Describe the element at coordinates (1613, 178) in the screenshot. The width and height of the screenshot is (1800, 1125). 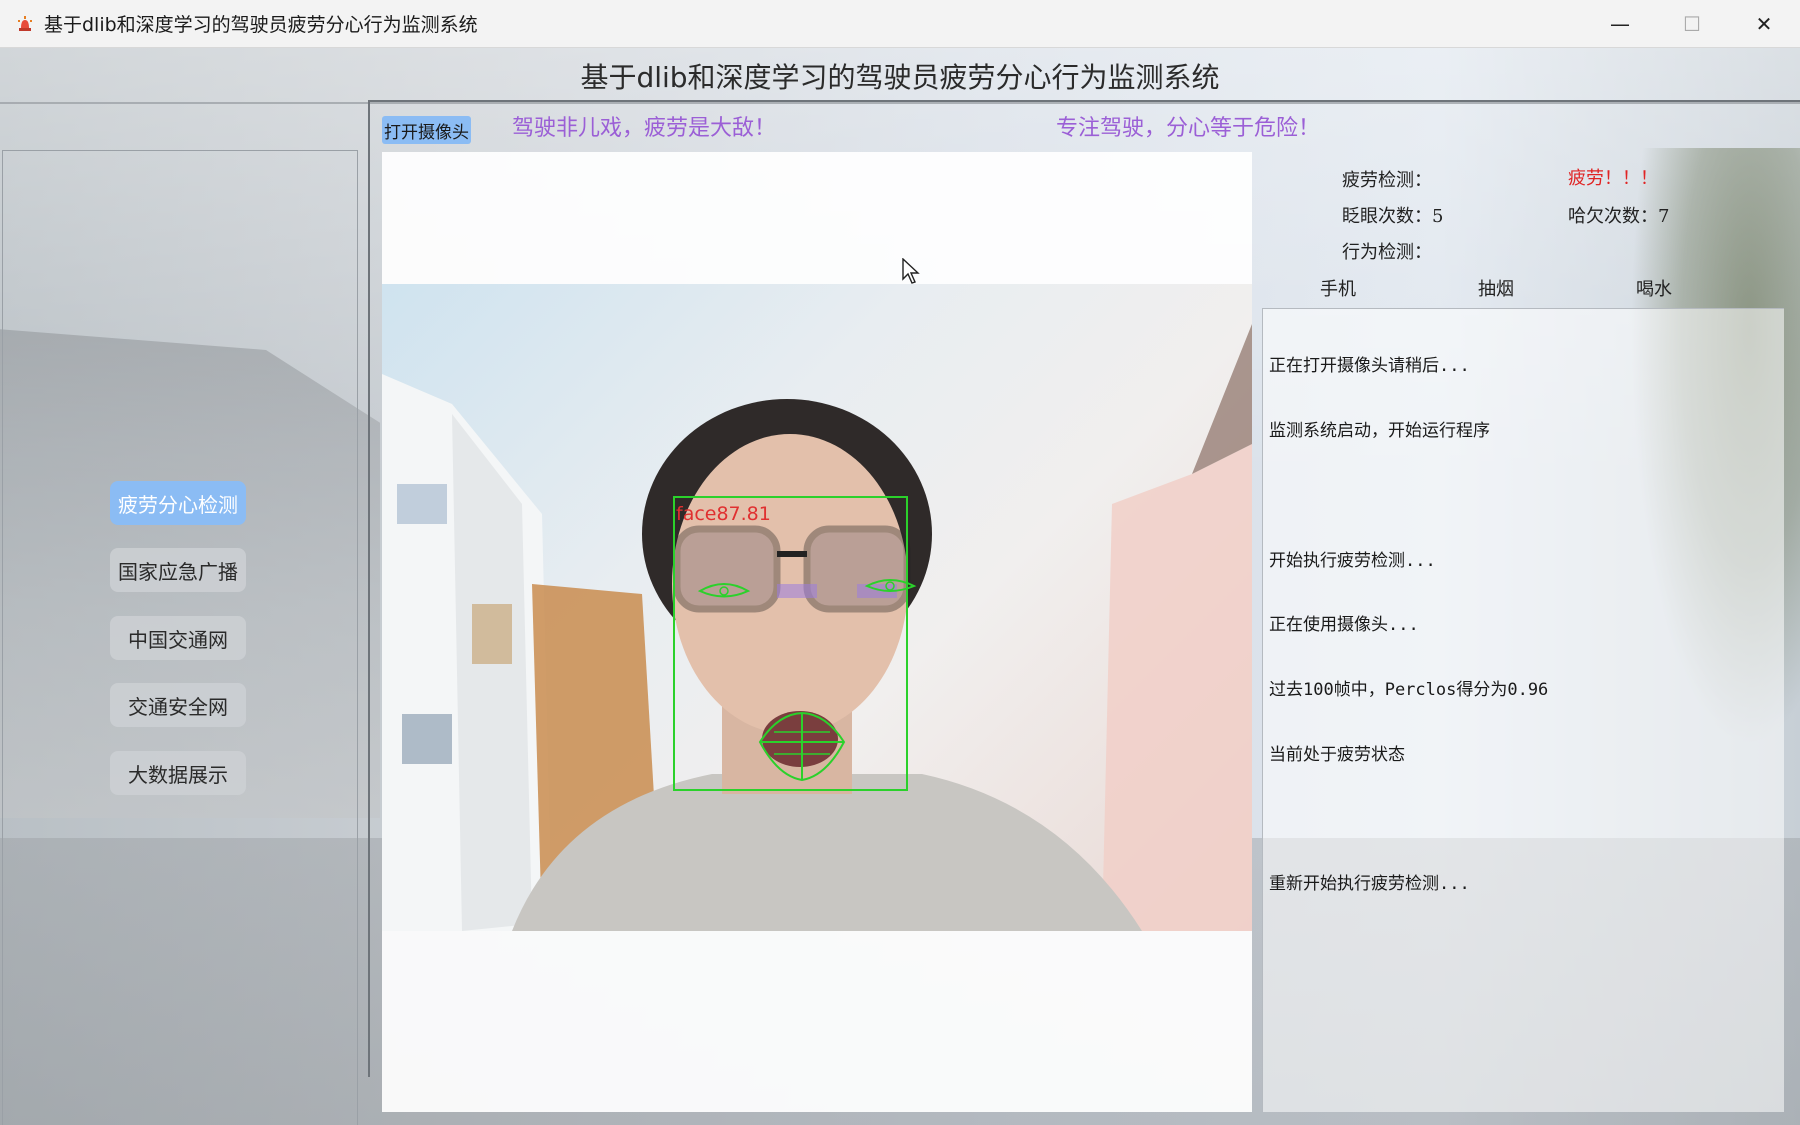
I see `fatigue-status-value: 疲劳！！！` at that location.